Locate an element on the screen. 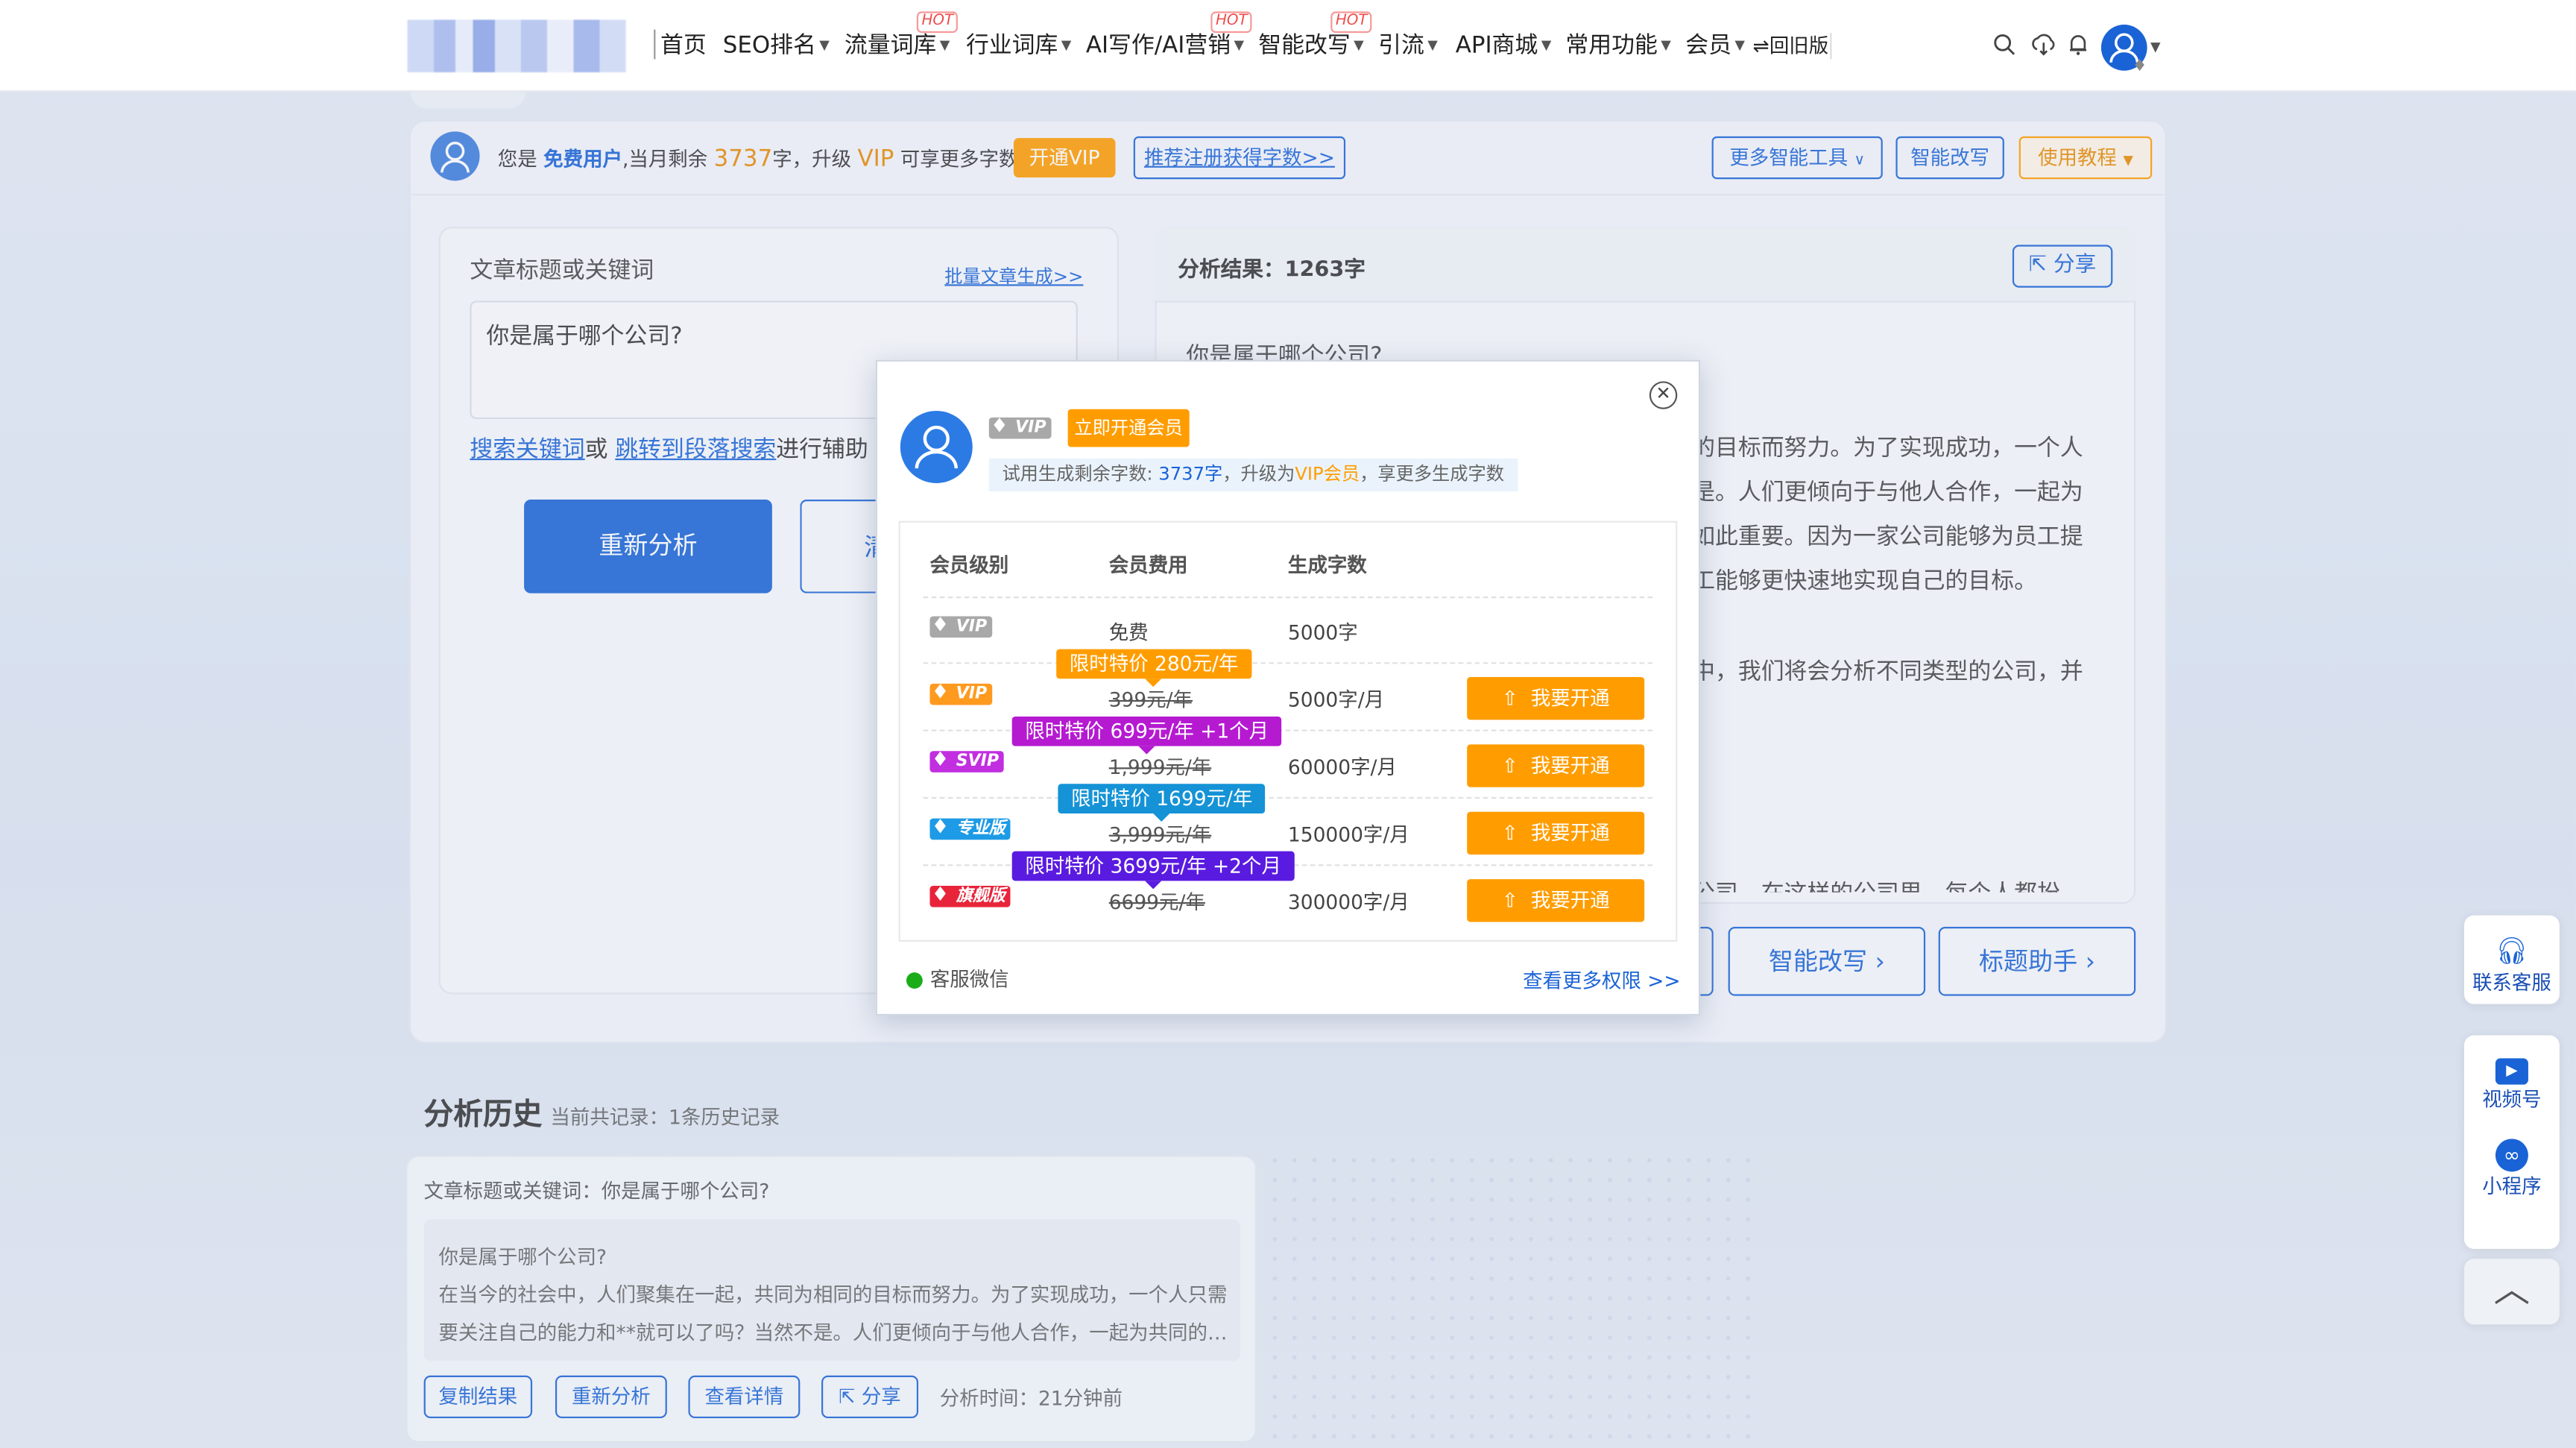 This screenshot has height=1448, width=2576. promo-tip-flagship: 限时特价 3699元/年 +2个月 is located at coordinates (1153, 870).